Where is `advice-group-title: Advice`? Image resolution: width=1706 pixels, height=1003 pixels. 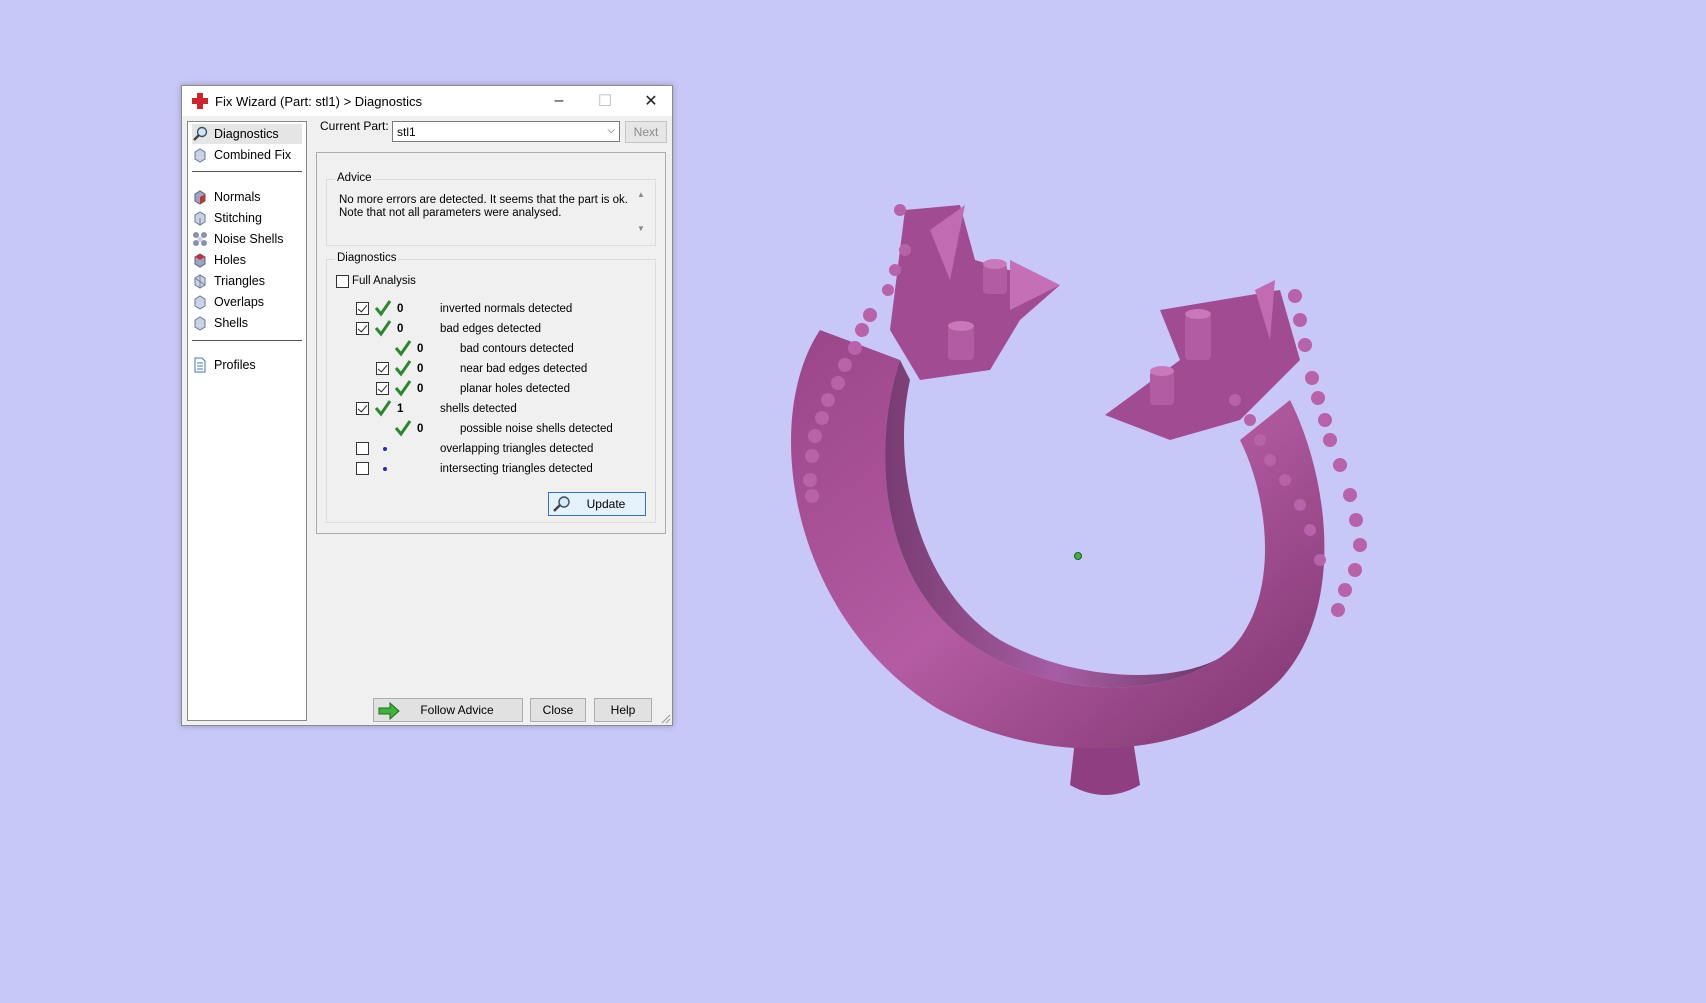 advice-group-title: Advice is located at coordinates (354, 178).